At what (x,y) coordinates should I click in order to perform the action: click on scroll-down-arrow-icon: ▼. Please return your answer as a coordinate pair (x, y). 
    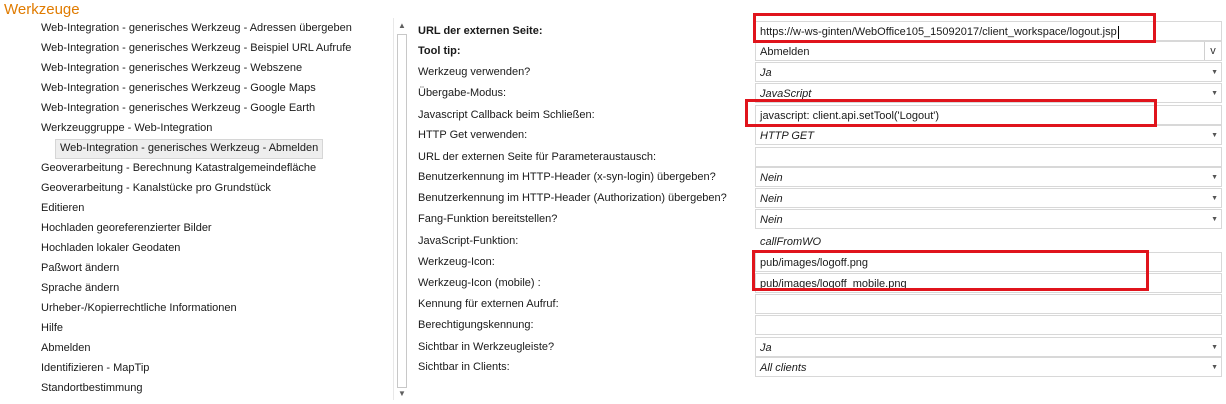
    Looking at the image, I should click on (402, 393).